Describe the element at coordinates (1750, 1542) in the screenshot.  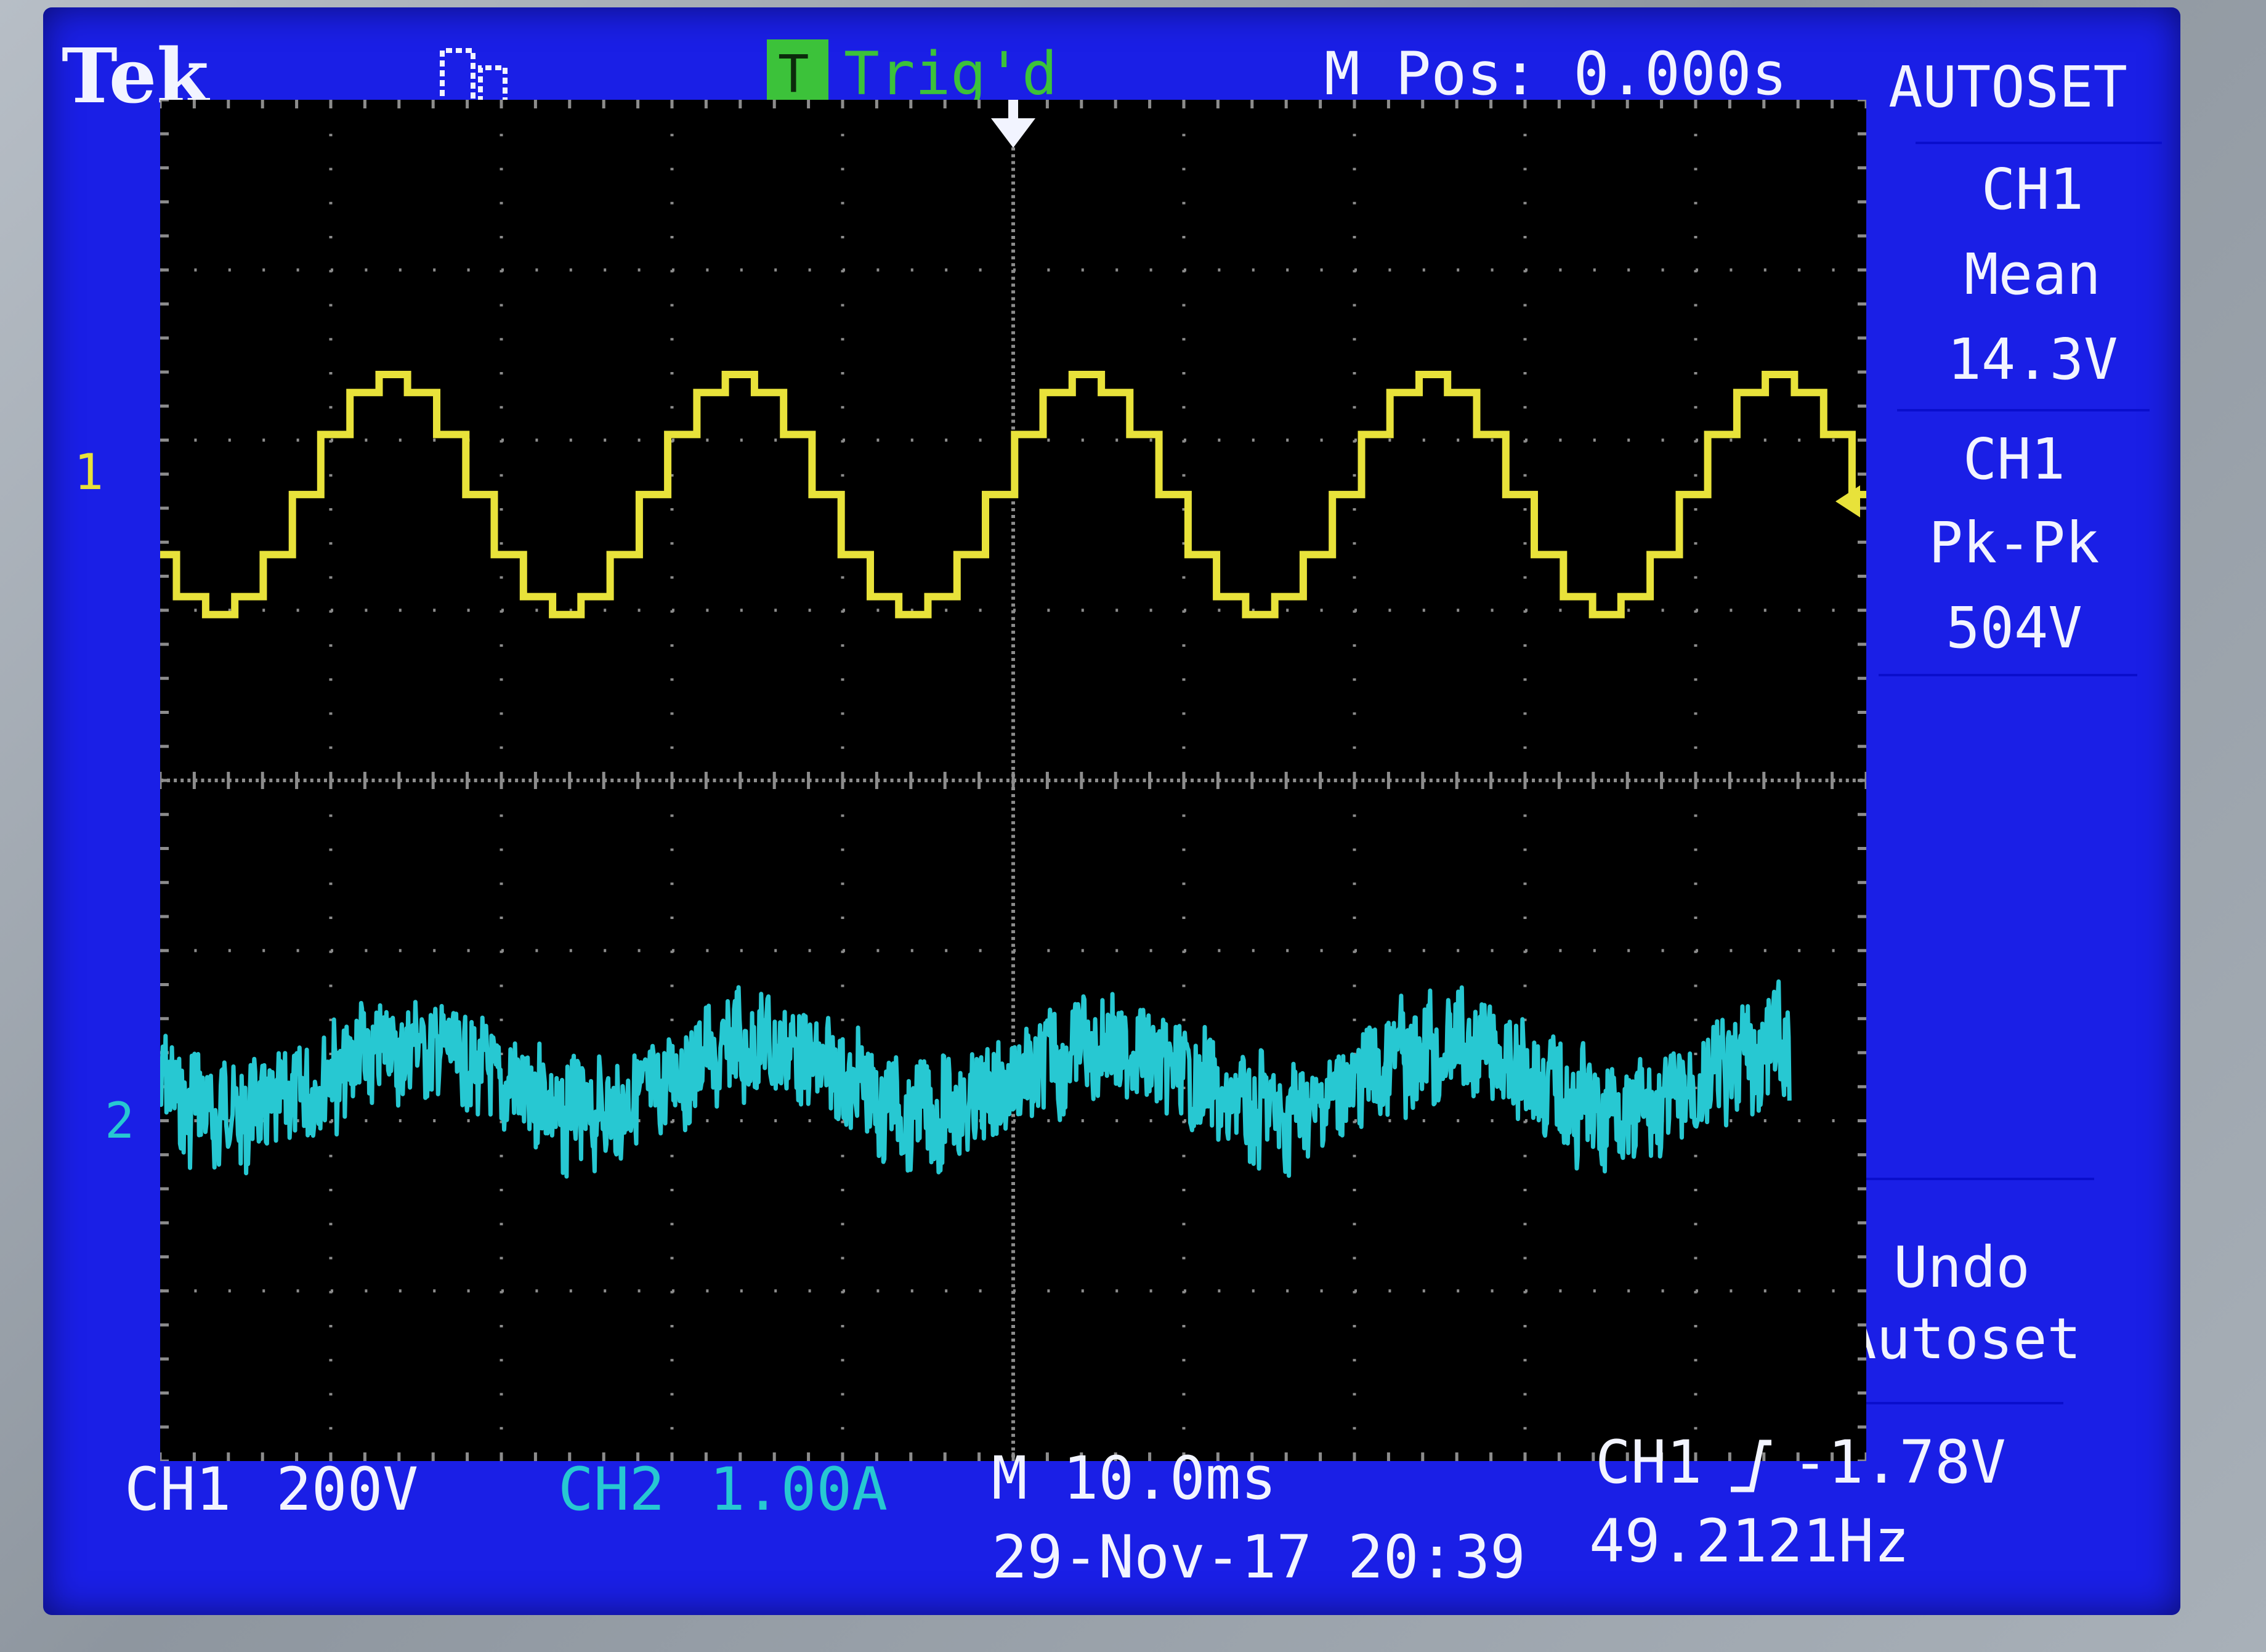
I see `trigger-frequency: 49.2121Hz` at that location.